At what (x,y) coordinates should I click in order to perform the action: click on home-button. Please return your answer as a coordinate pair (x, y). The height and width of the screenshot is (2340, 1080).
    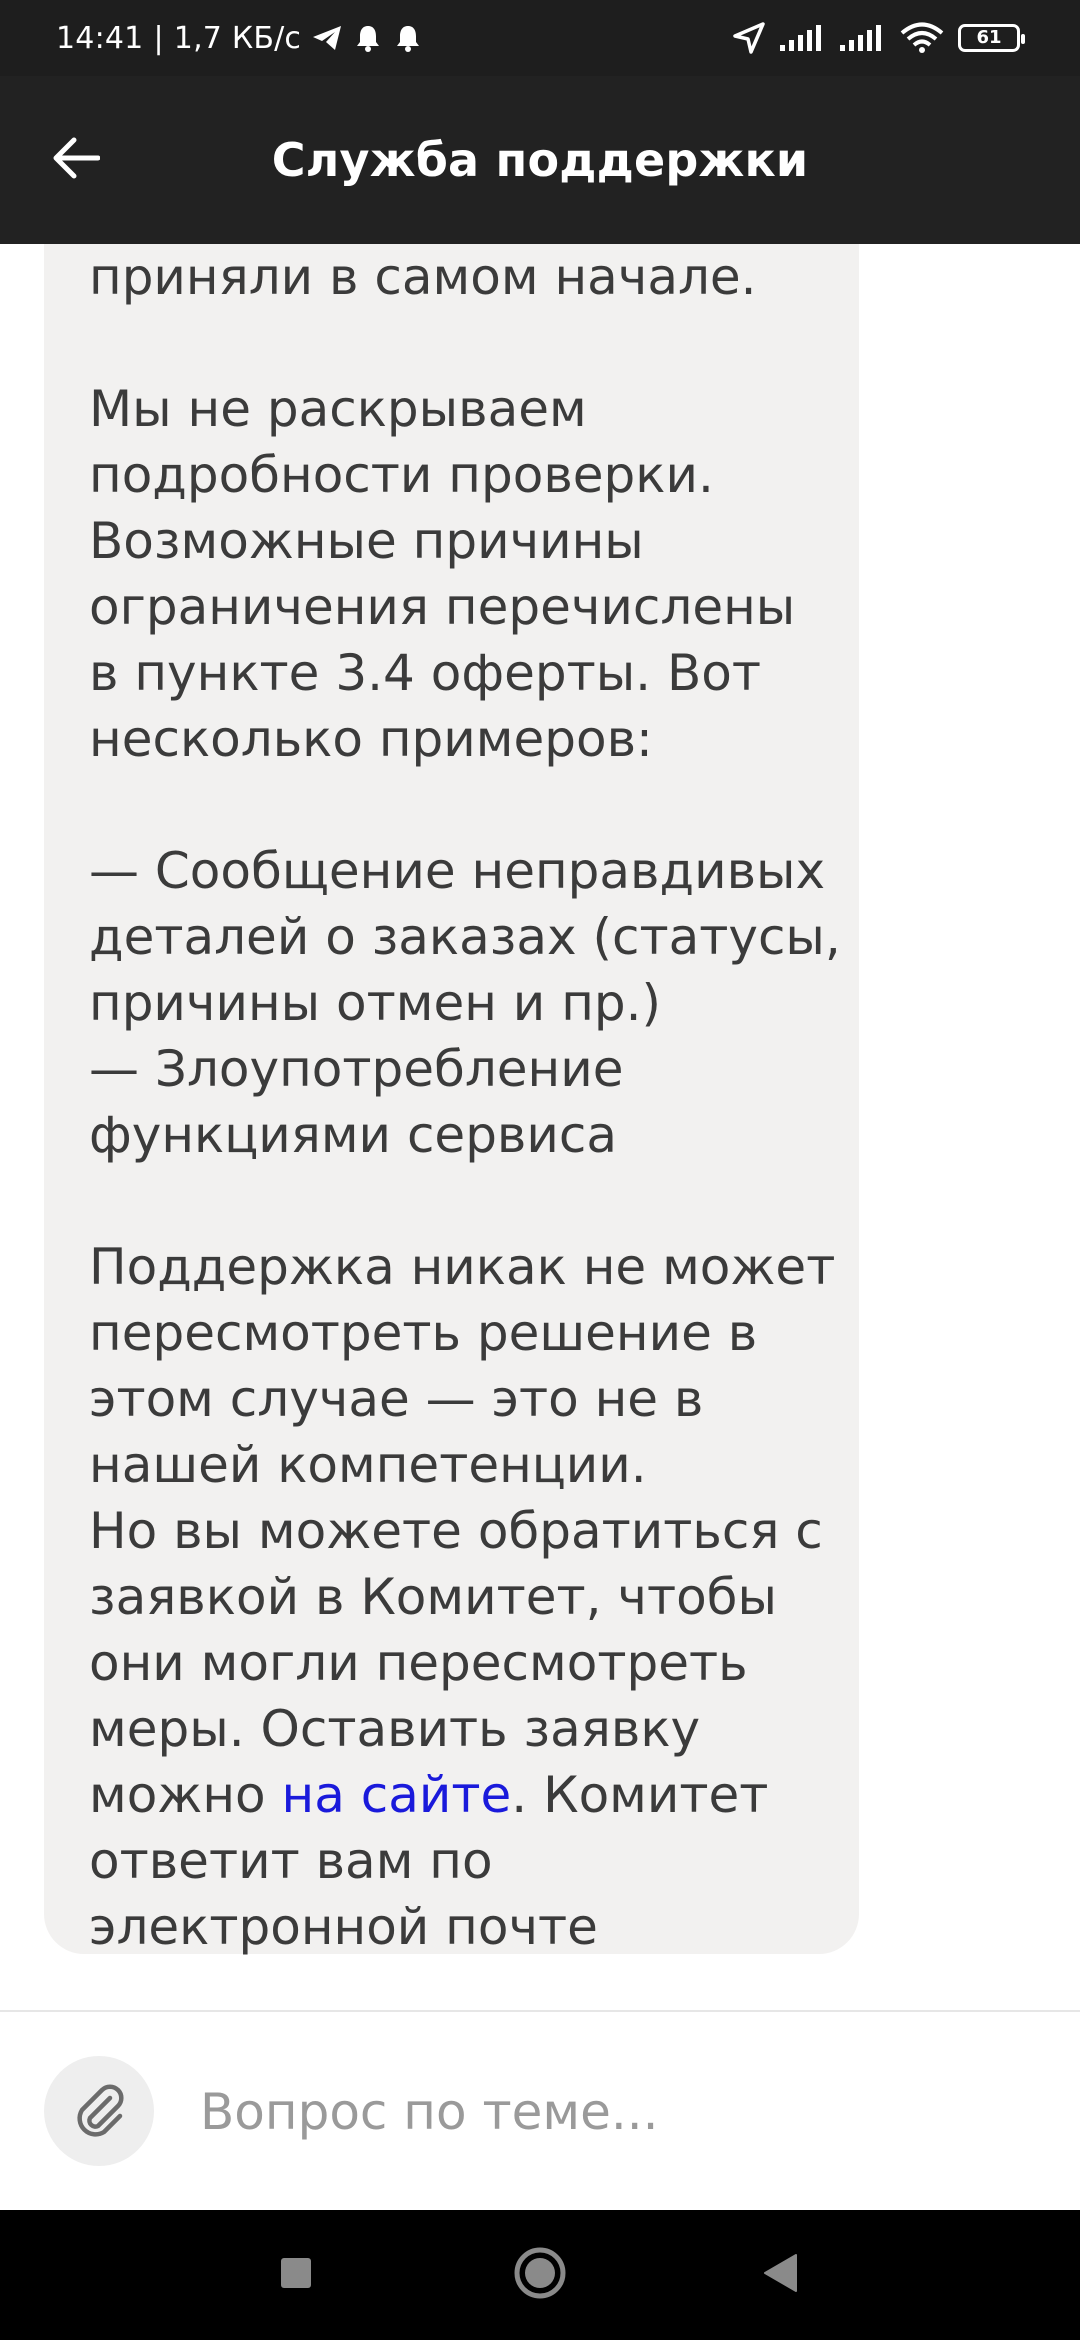
    Looking at the image, I should click on (540, 2275).